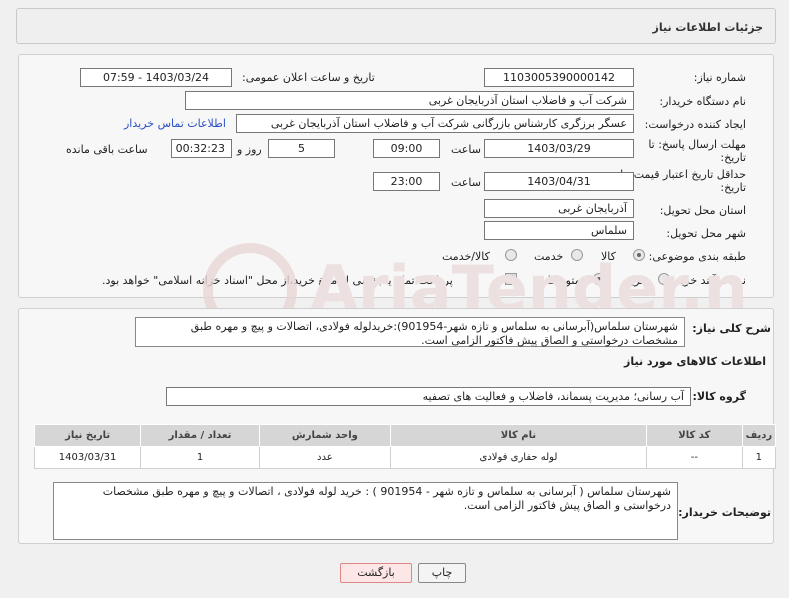  I want to click on back-button: بازگشت, so click(376, 573).